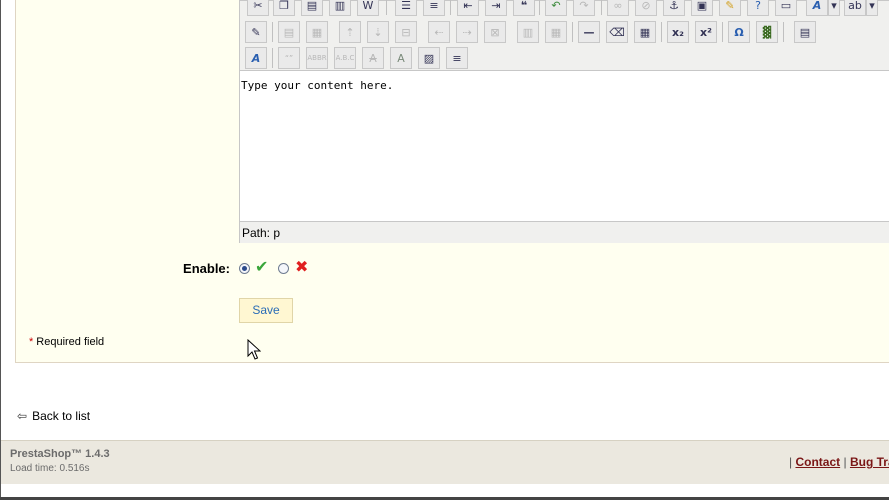 This screenshot has width=889, height=500. I want to click on back-to-list-label: Back to list, so click(61, 416).